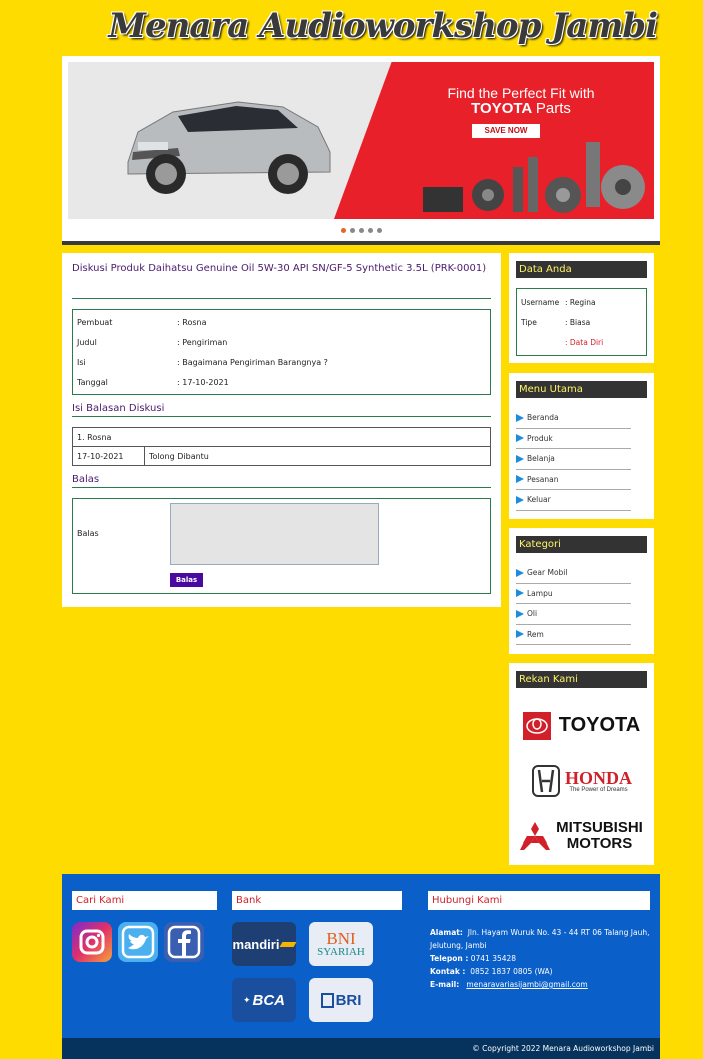  Describe the element at coordinates (547, 573) in the screenshot. I see `category-label: Gear Mobil` at that location.